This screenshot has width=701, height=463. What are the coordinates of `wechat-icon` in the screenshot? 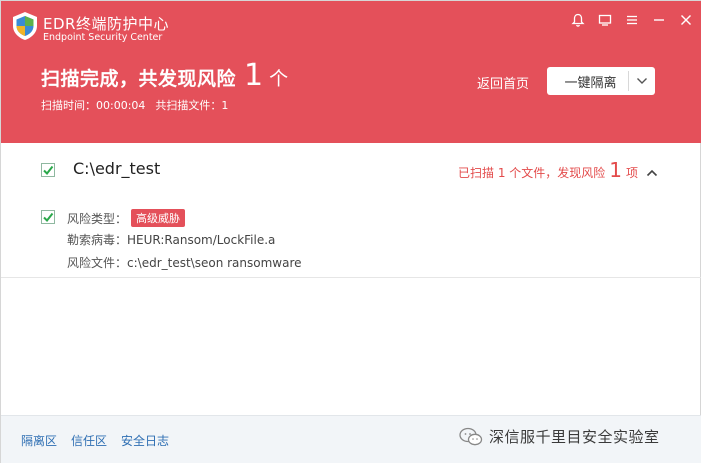 It's located at (471, 436).